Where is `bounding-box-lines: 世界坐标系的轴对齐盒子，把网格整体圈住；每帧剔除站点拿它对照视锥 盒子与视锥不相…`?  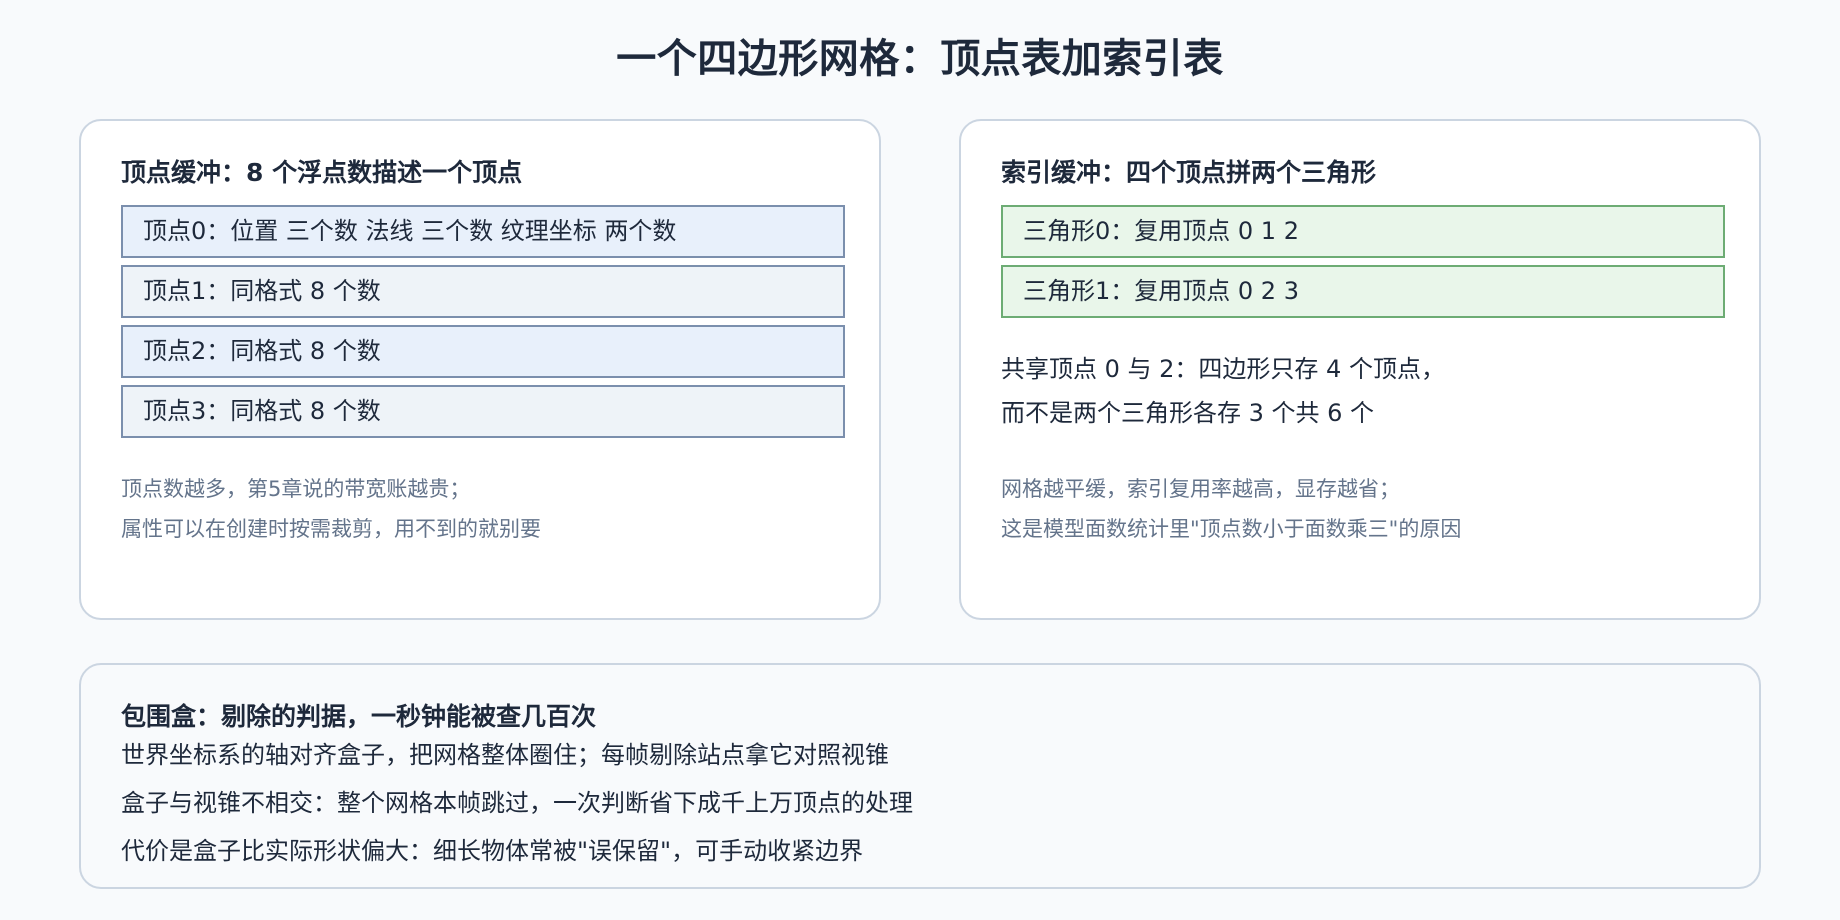
bounding-box-lines: 世界坐标系的轴对齐盒子，把网格整体圈住；每帧剔除站点拿它对照视锥 盒子与视锥不相… is located at coordinates (517, 803).